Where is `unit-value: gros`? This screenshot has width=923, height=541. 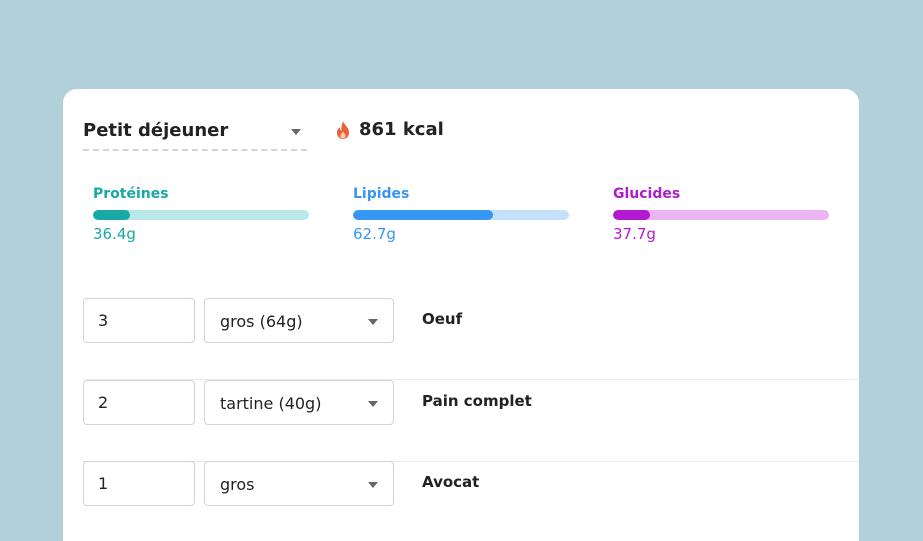
unit-value: gros is located at coordinates (237, 484).